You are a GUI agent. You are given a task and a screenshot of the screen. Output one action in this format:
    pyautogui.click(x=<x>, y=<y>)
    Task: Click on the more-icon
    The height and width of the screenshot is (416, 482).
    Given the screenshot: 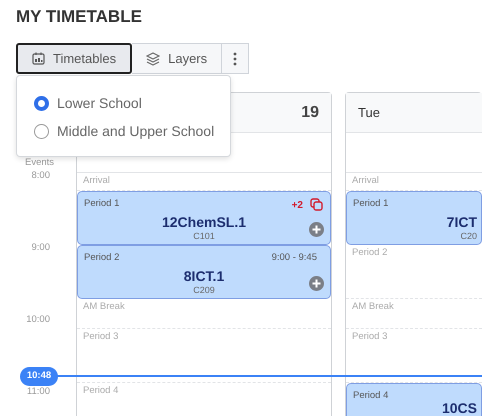 What is the action you would take?
    pyautogui.click(x=235, y=59)
    